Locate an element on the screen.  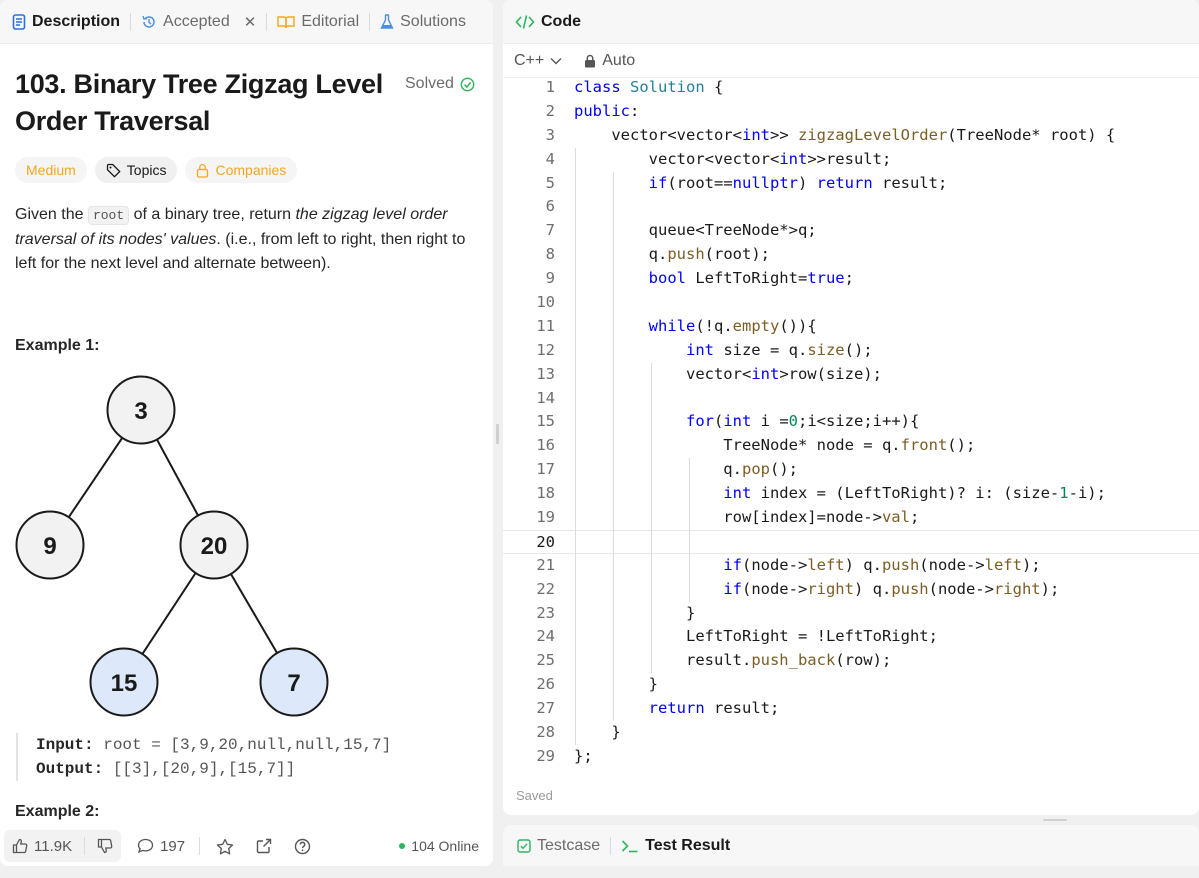
line-number: 4 is located at coordinates (550, 158).